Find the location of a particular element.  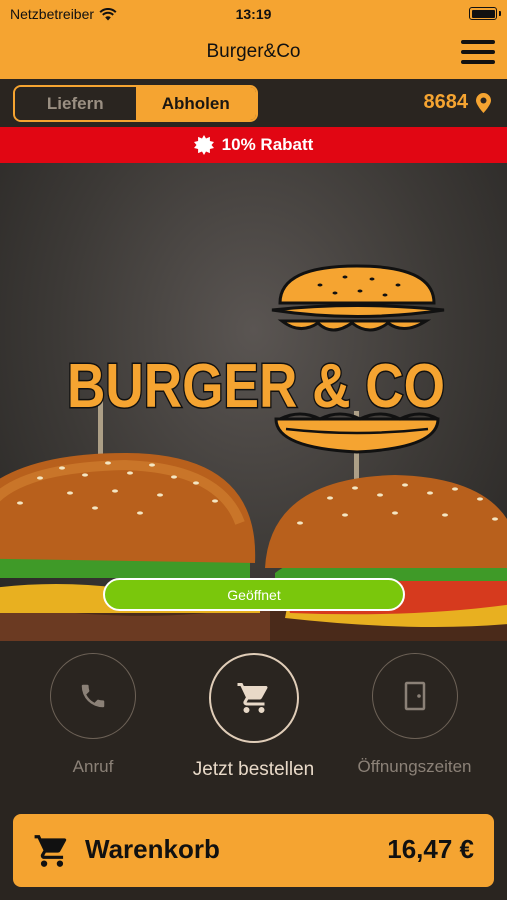

logo-text: BURGER & CO is located at coordinates (256, 386).